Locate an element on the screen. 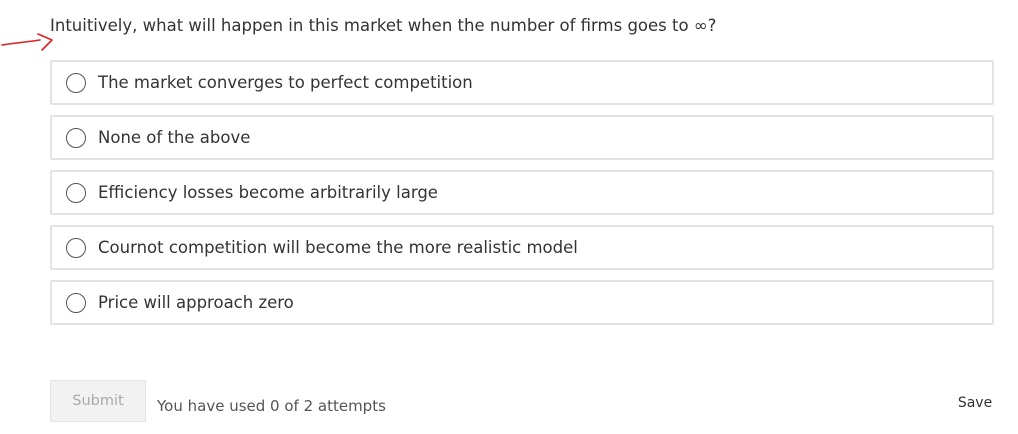 The height and width of the screenshot is (434, 1018). option-label: None of the above is located at coordinates (174, 137).